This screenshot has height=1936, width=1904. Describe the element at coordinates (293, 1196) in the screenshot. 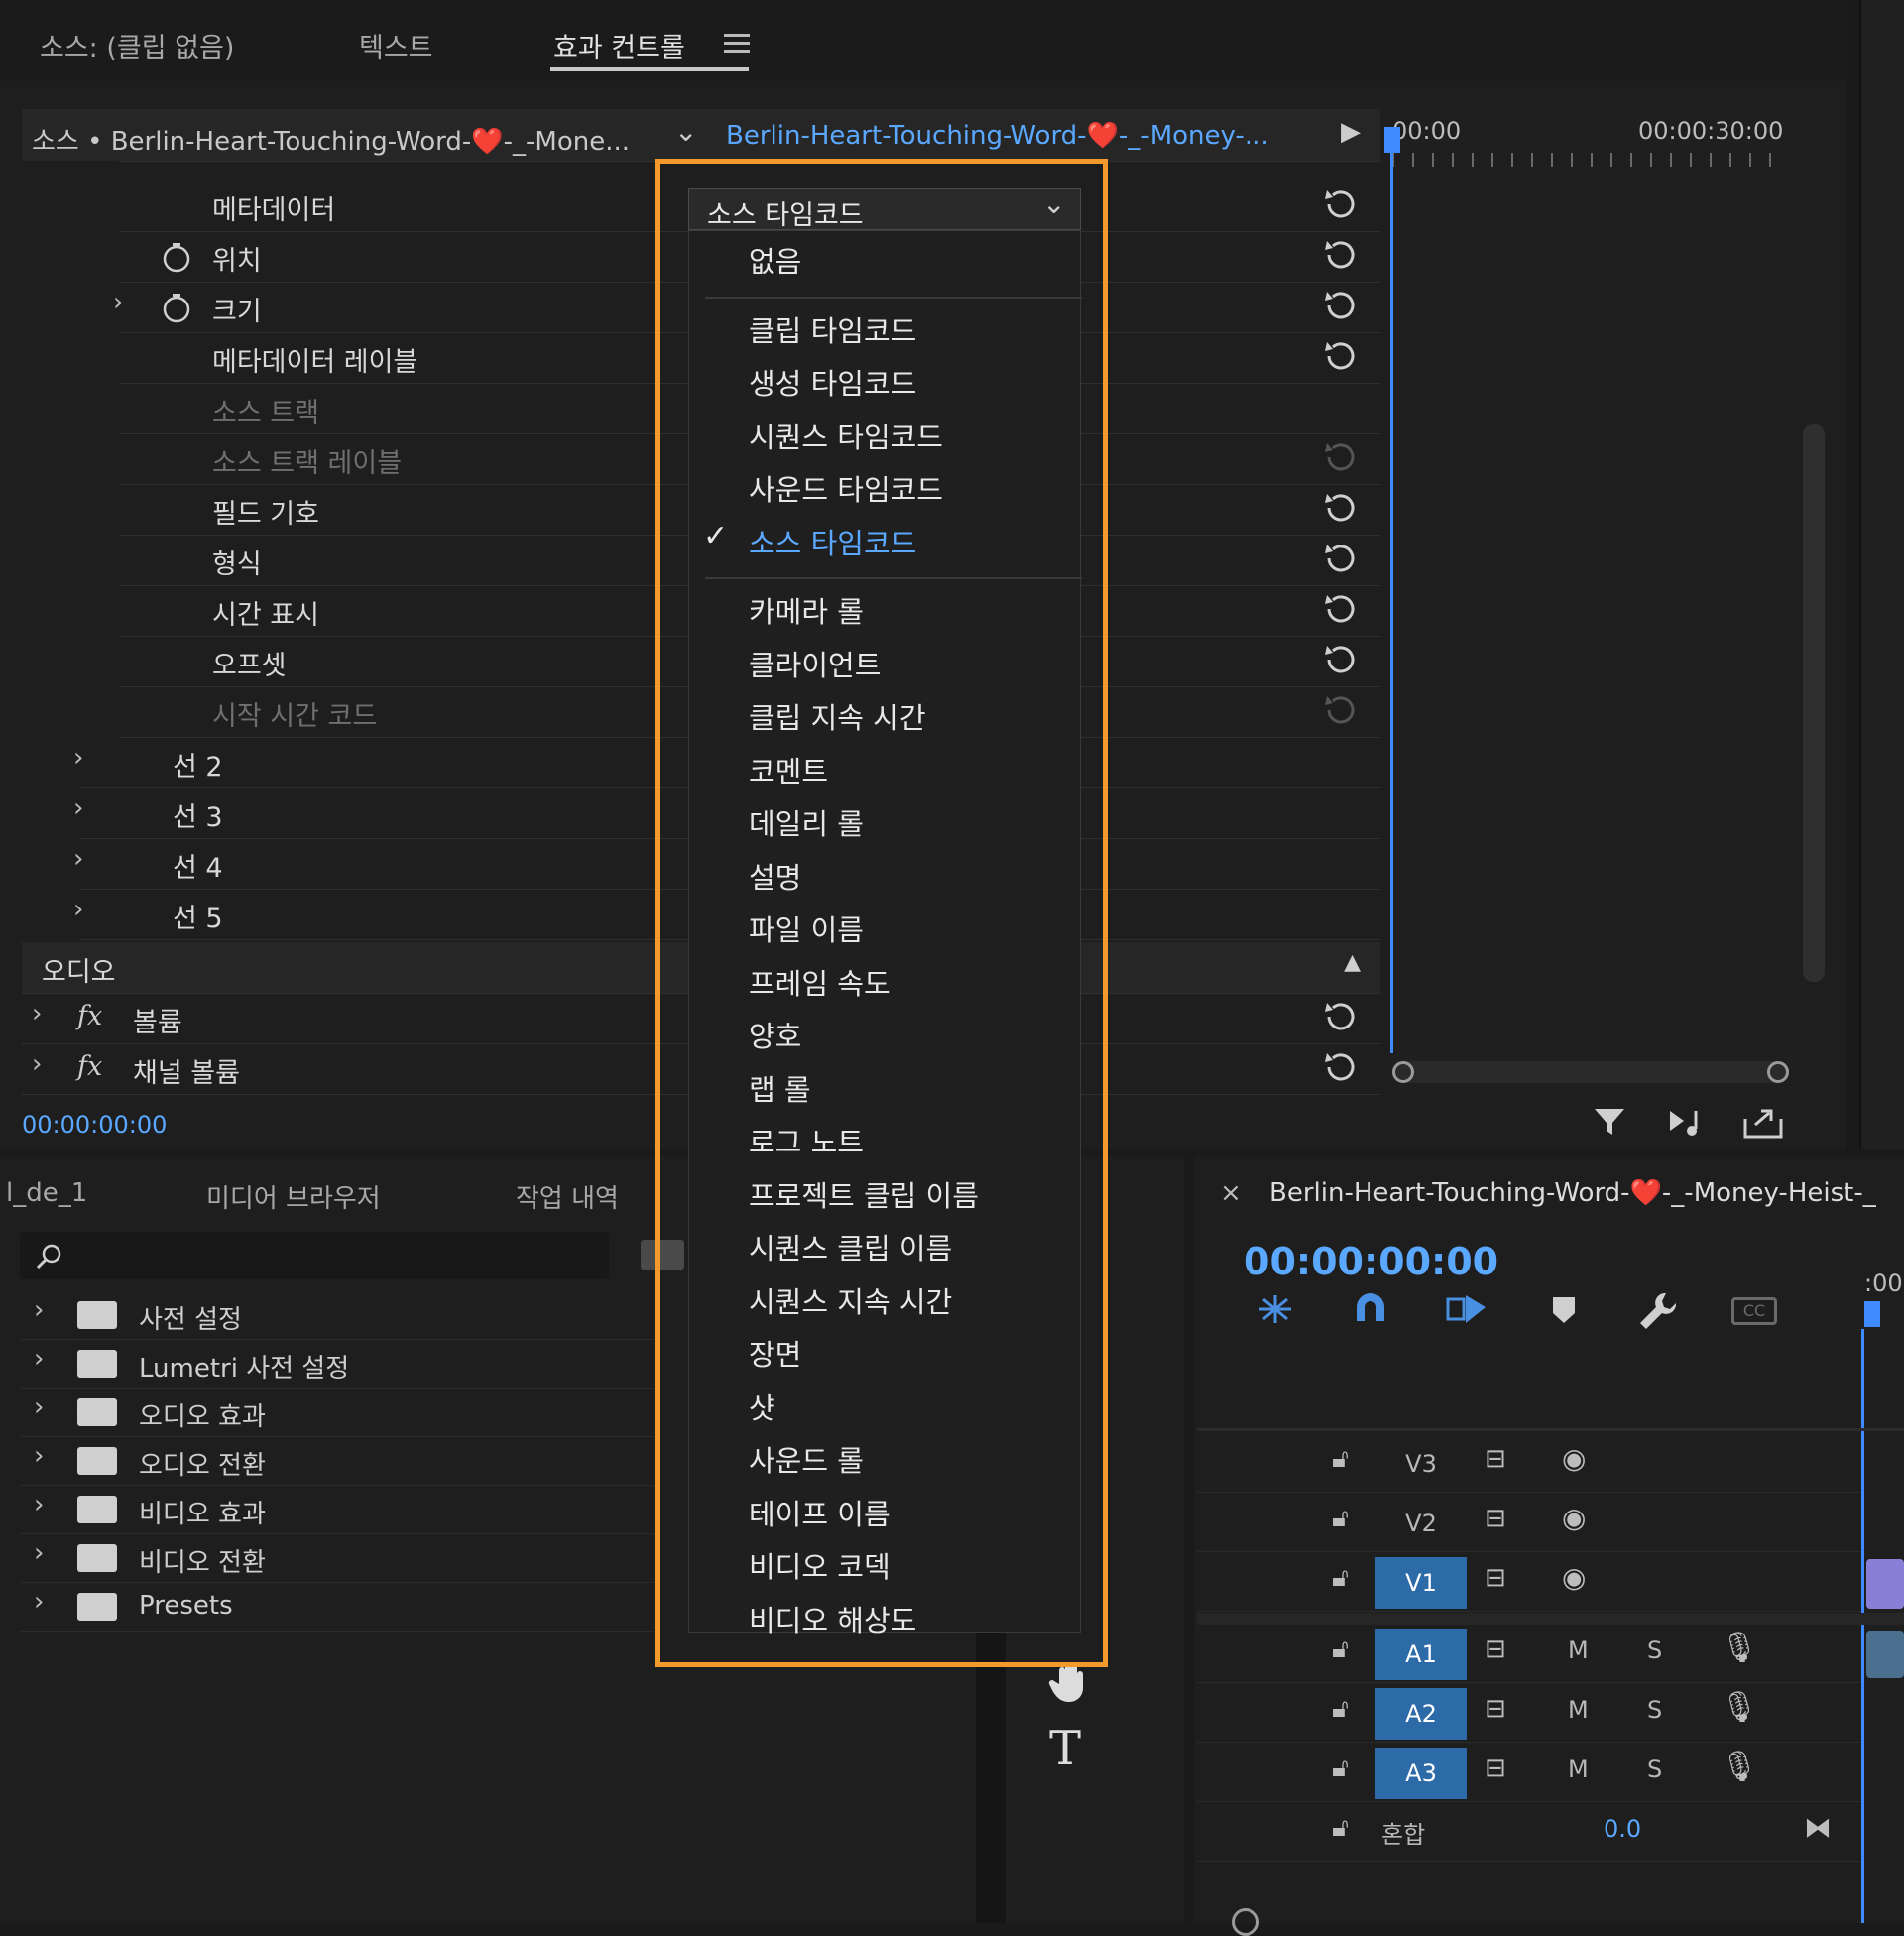

I see `tab-media-browser: 미디어 브라우저` at that location.